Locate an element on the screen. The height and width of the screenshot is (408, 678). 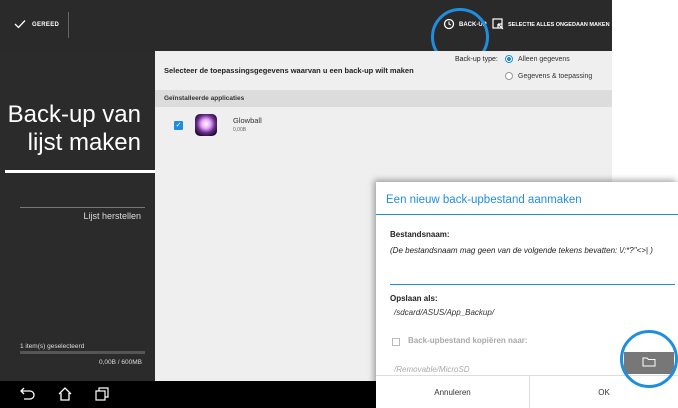
radio-selected-icon is located at coordinates (509, 59).